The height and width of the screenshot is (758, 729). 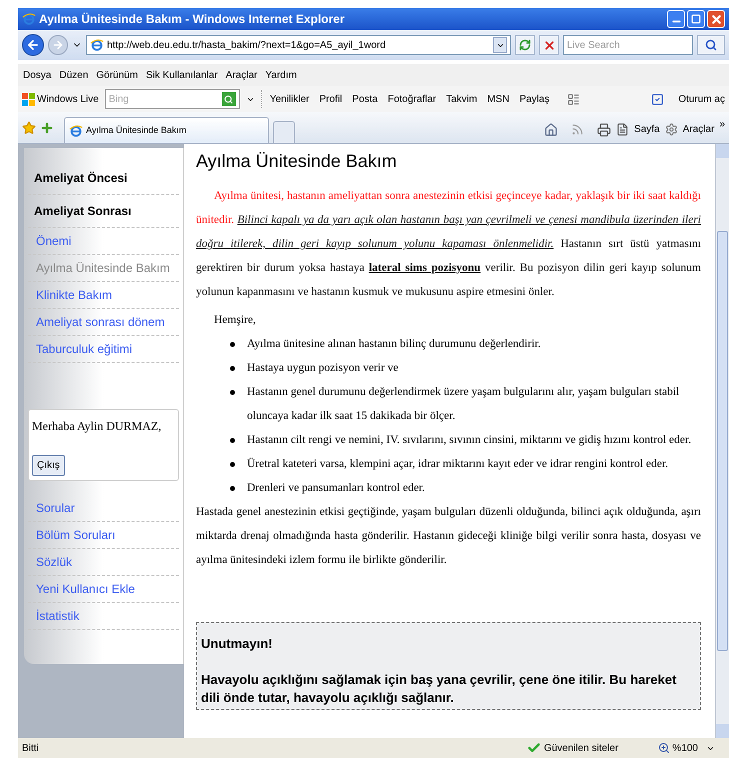 What do you see at coordinates (37, 75) in the screenshot?
I see `menu-item: Dosya` at bounding box center [37, 75].